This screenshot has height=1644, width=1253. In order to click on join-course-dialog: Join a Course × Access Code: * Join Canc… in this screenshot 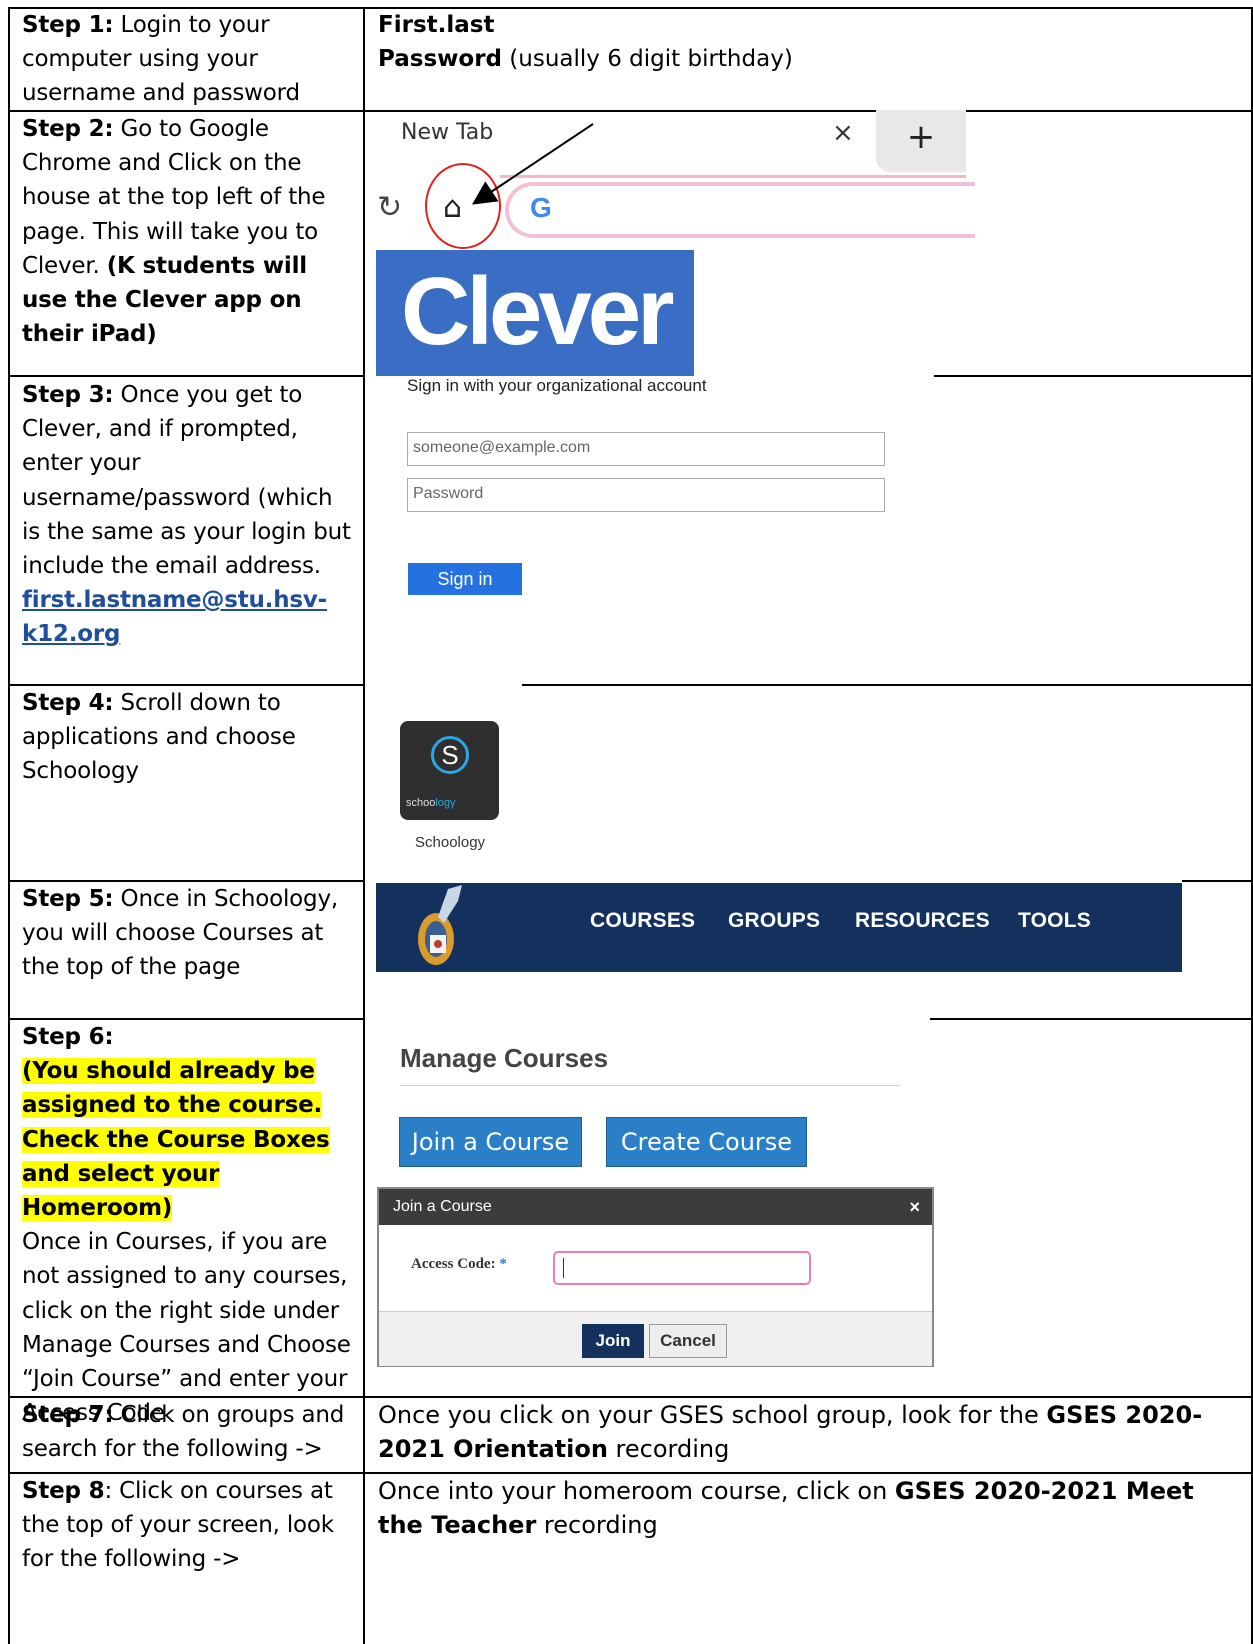, I will do `click(655, 1277)`.